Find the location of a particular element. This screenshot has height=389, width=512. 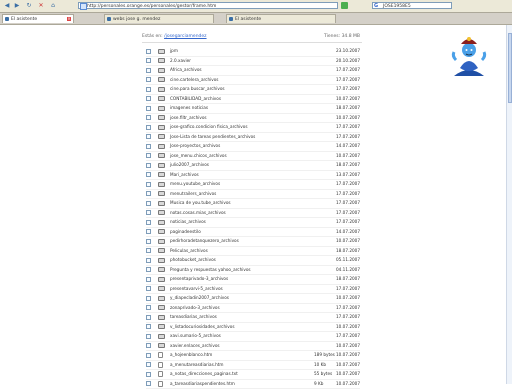

tab-webs-jose: webs jose g. mendez is located at coordinates (159, 18).